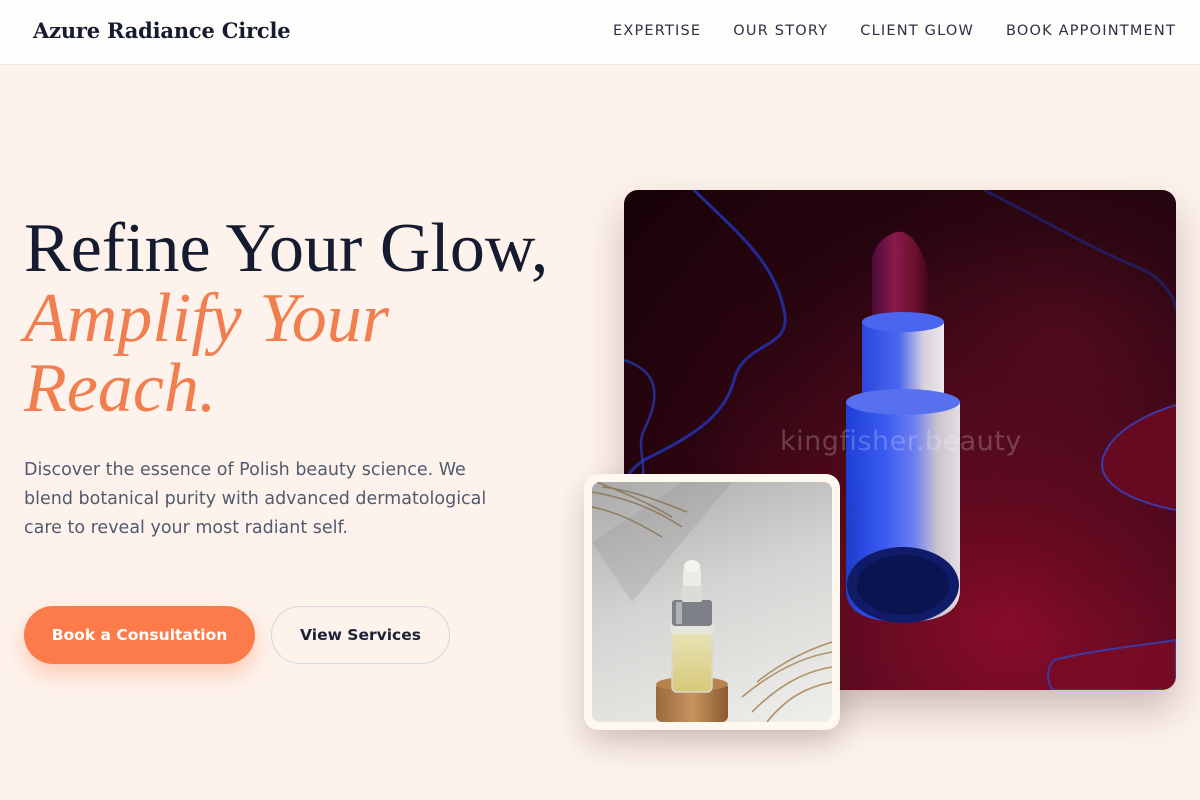 This screenshot has width=1200, height=800. What do you see at coordinates (657, 31) in the screenshot?
I see `nav-link-expertise: EXPERTISE` at bounding box center [657, 31].